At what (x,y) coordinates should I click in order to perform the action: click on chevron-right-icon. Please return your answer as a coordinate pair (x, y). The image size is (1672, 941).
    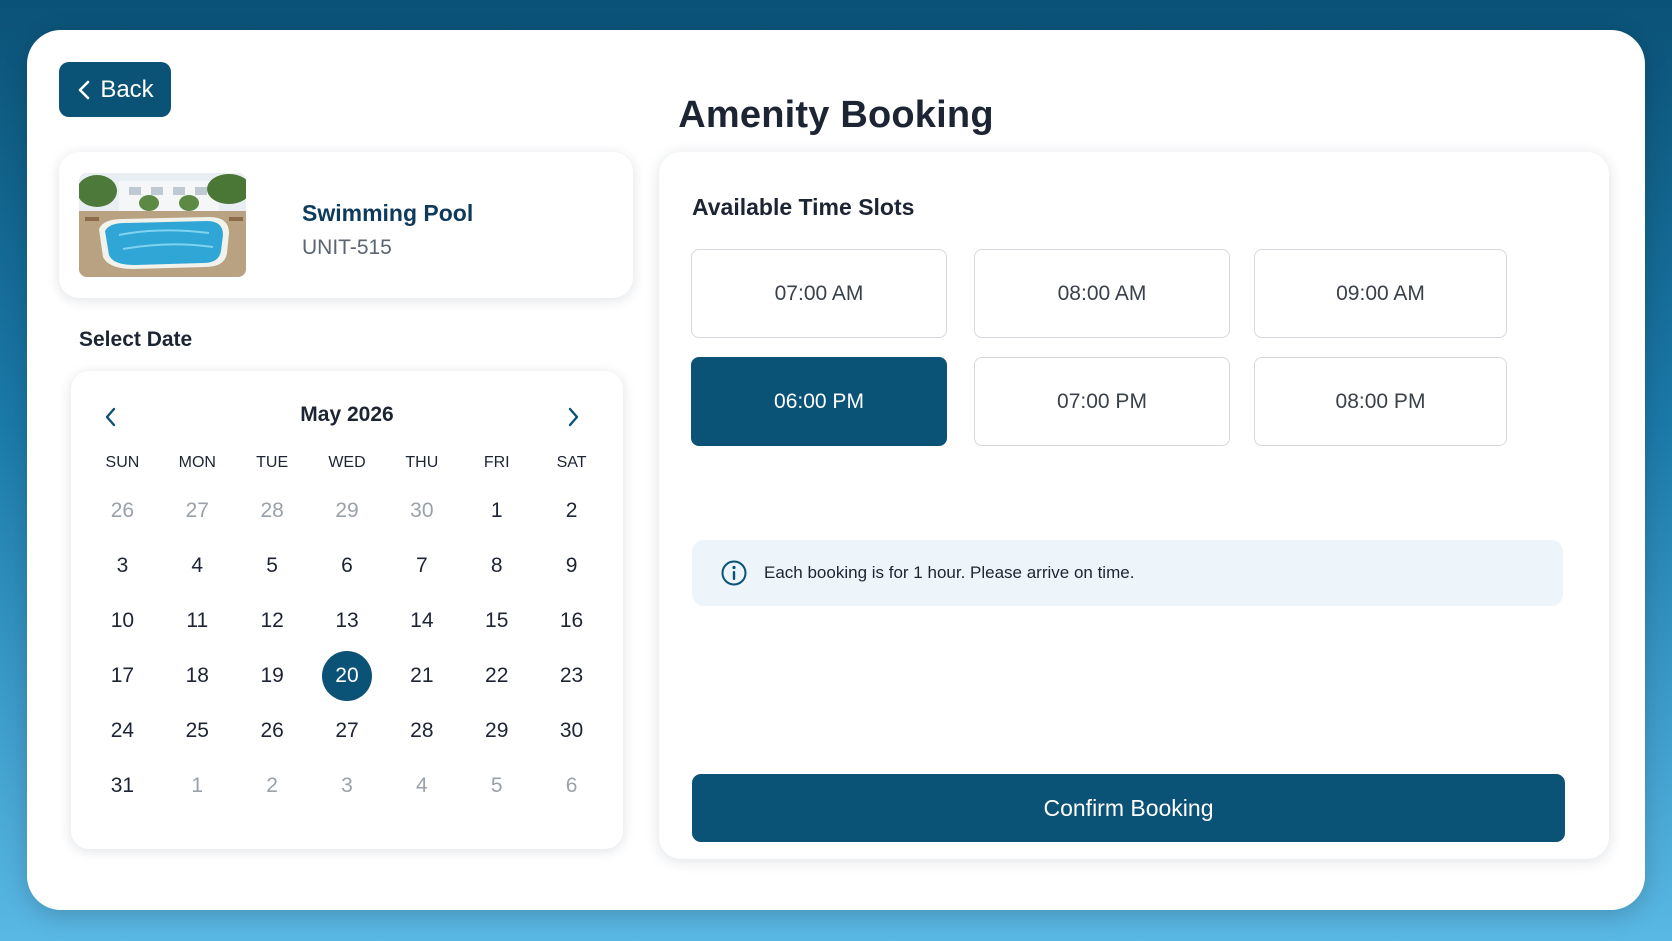
    Looking at the image, I should click on (573, 417).